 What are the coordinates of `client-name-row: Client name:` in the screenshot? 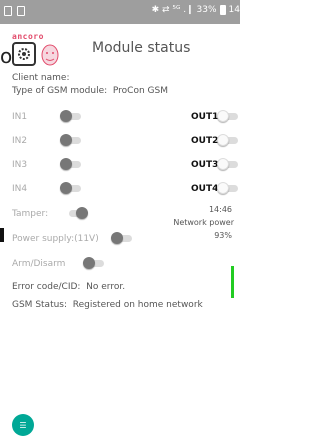 It's located at (40, 78).